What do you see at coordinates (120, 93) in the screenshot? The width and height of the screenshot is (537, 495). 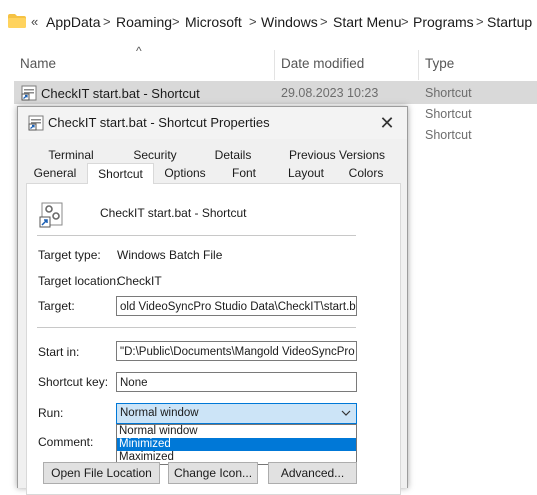 I see `file-name: CheckIT start.bat - Shortcut` at bounding box center [120, 93].